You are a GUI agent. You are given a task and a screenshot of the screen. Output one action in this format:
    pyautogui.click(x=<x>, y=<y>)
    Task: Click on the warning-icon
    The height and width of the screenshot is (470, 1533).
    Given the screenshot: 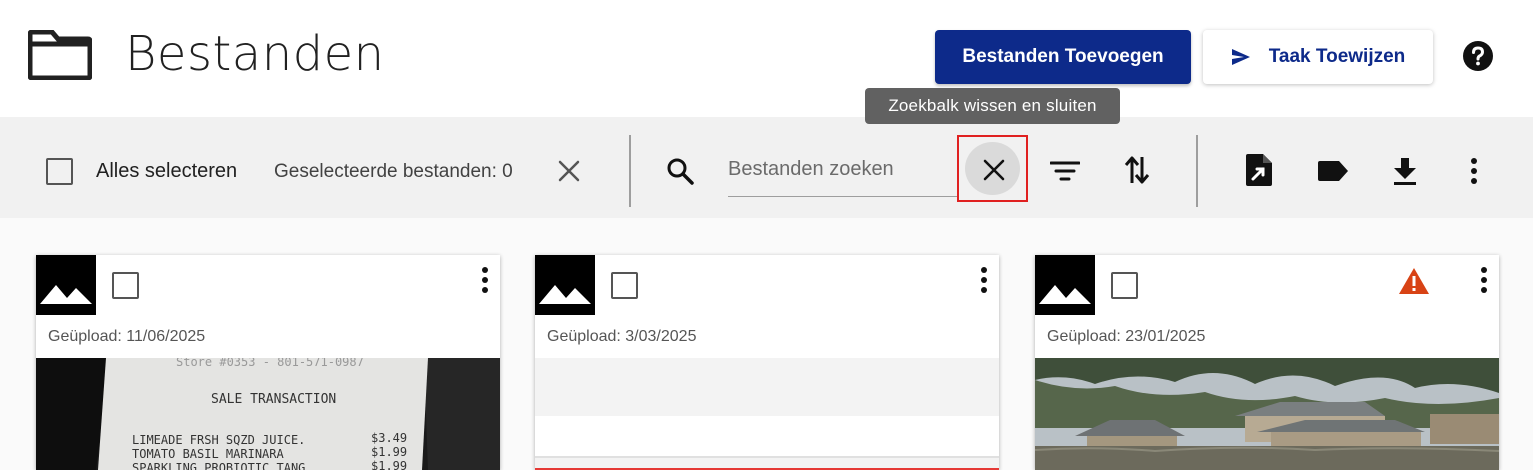 What is the action you would take?
    pyautogui.click(x=1414, y=281)
    